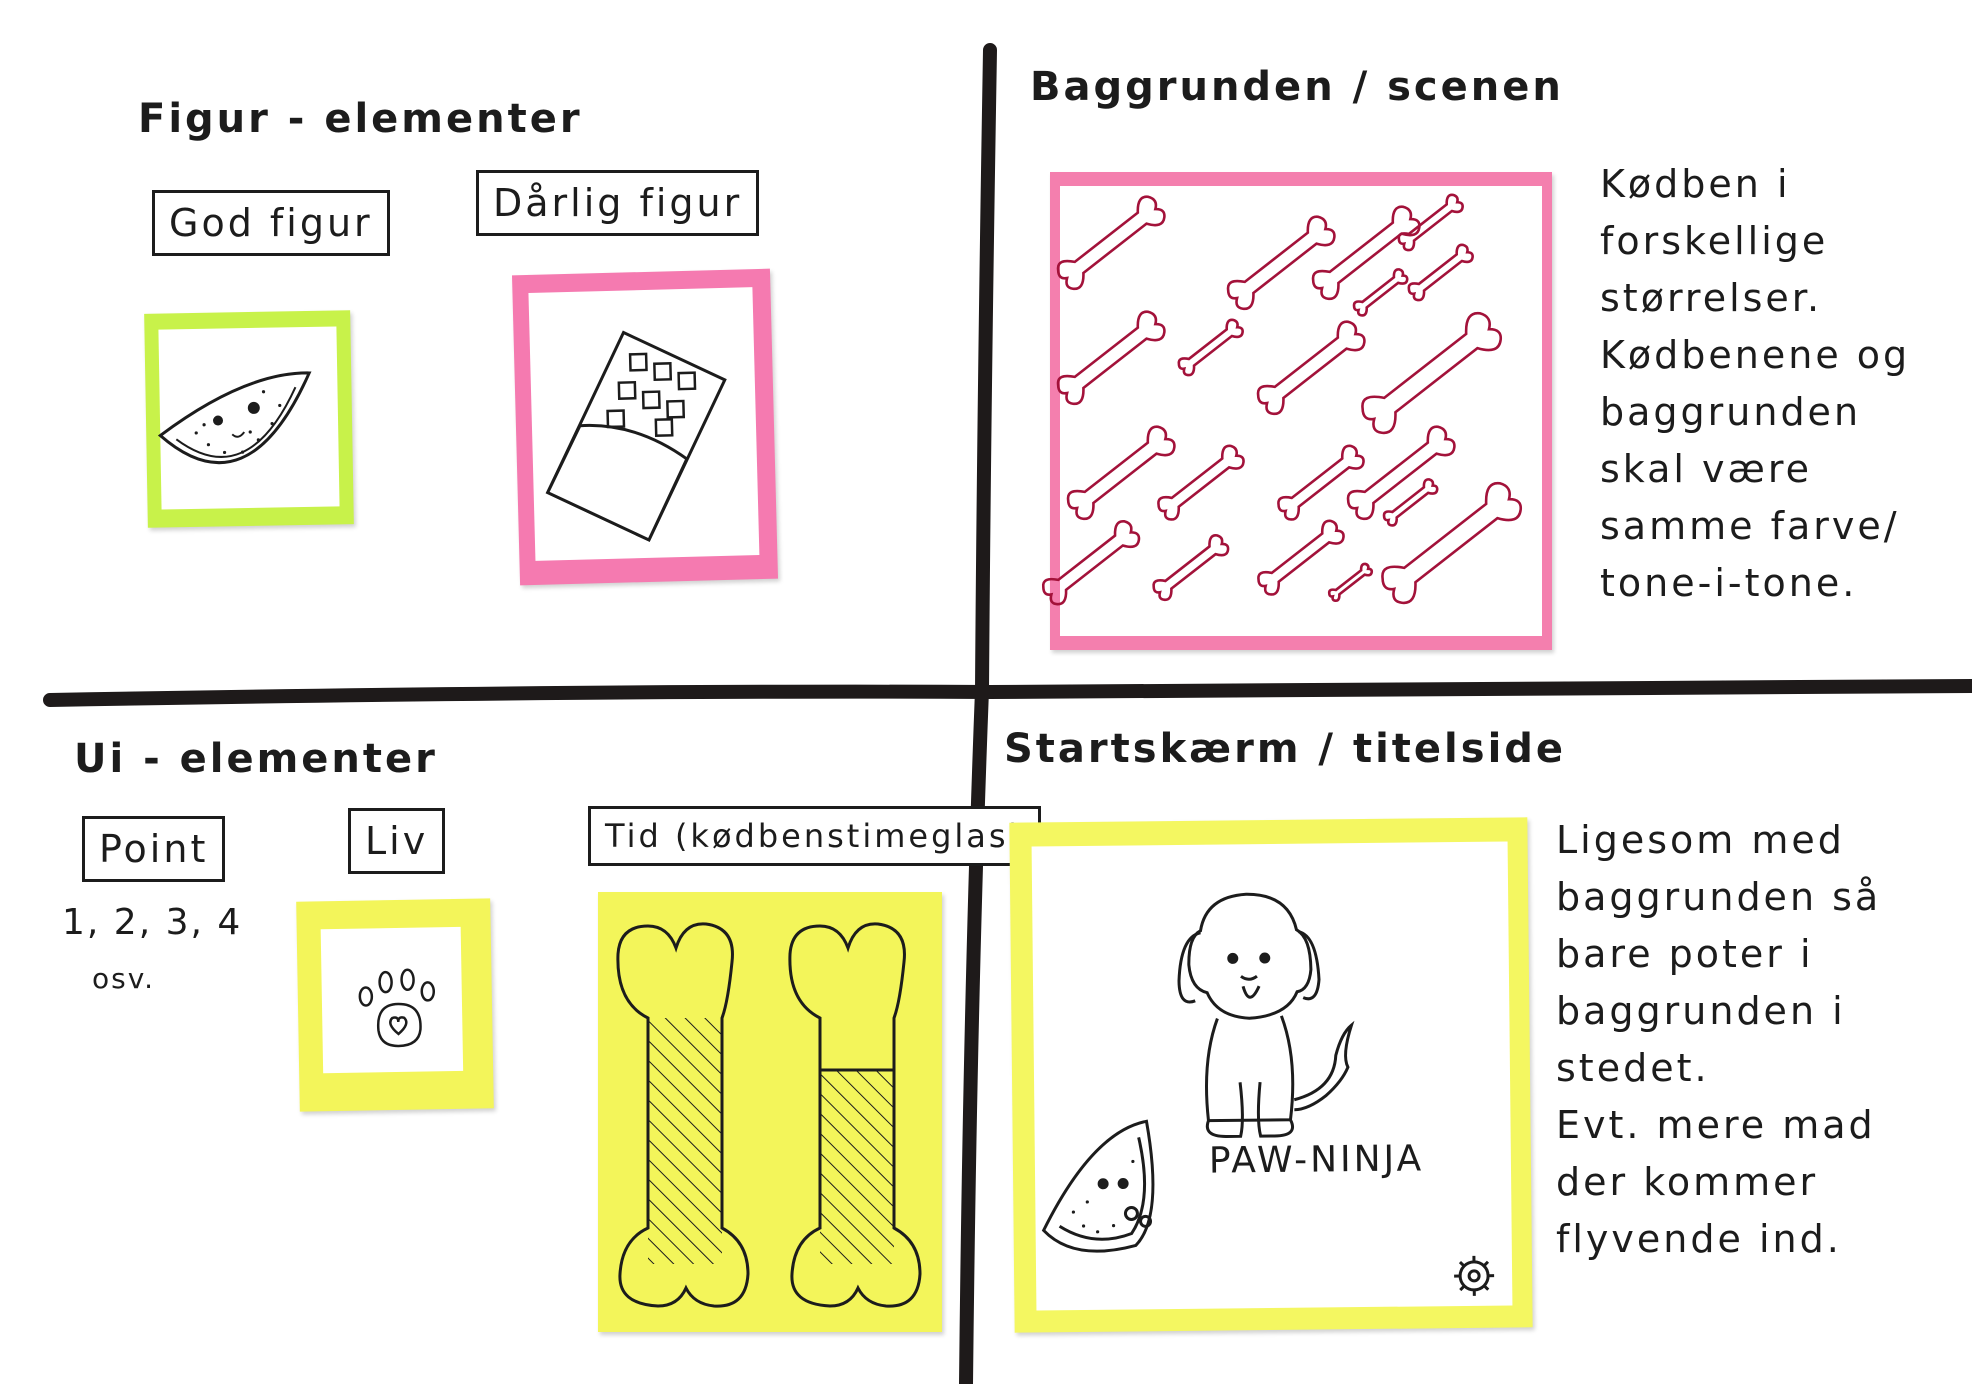  Describe the element at coordinates (1714, 241) in the screenshot. I see `baggrund-line-2: forskellige` at that location.